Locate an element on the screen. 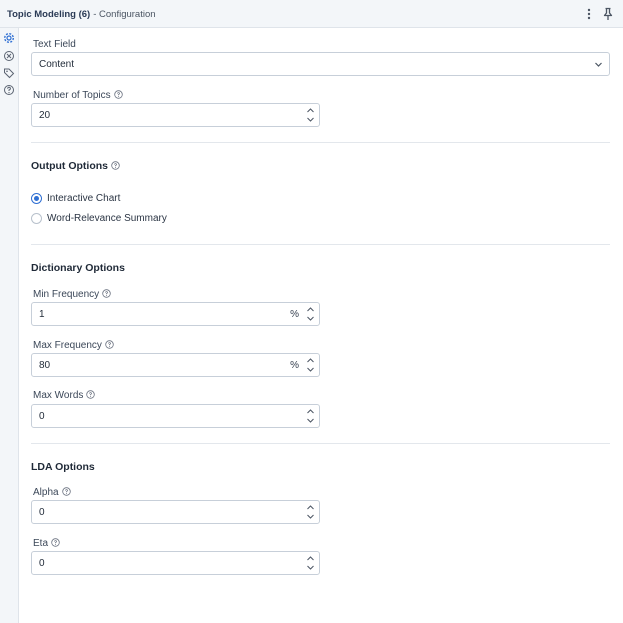  panel-subtitle: - Configuration is located at coordinates (124, 14).